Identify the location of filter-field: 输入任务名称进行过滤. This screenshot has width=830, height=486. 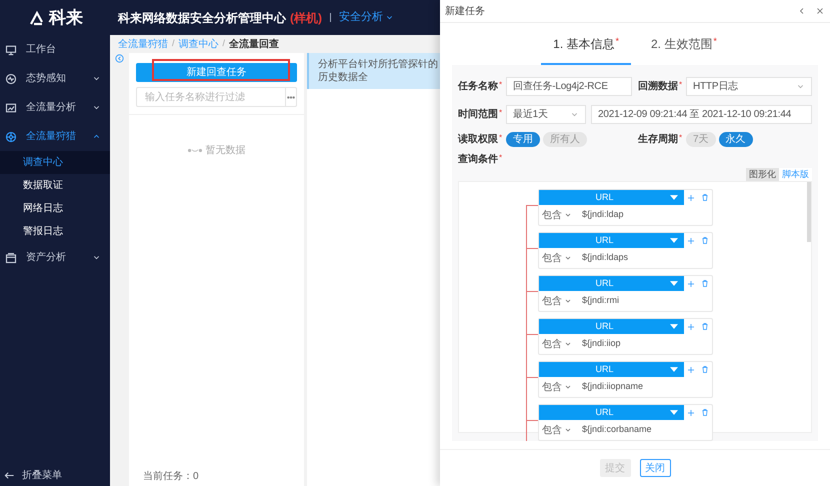
(211, 97).